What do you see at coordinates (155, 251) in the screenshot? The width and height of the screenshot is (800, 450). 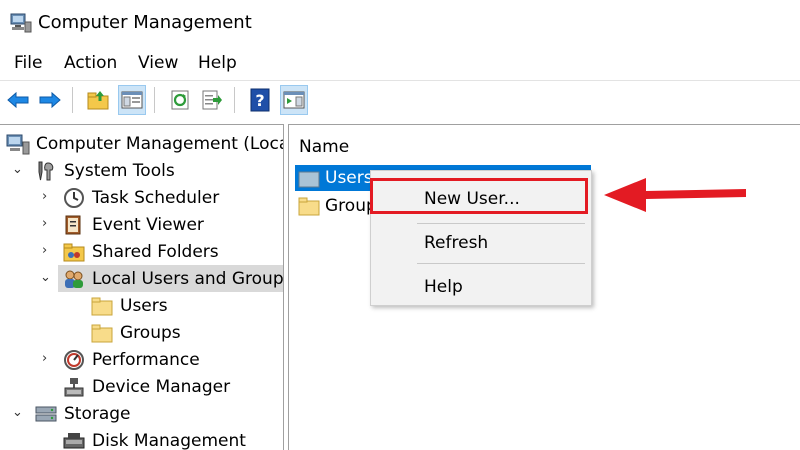 I see `tree-label: Shared Folders` at bounding box center [155, 251].